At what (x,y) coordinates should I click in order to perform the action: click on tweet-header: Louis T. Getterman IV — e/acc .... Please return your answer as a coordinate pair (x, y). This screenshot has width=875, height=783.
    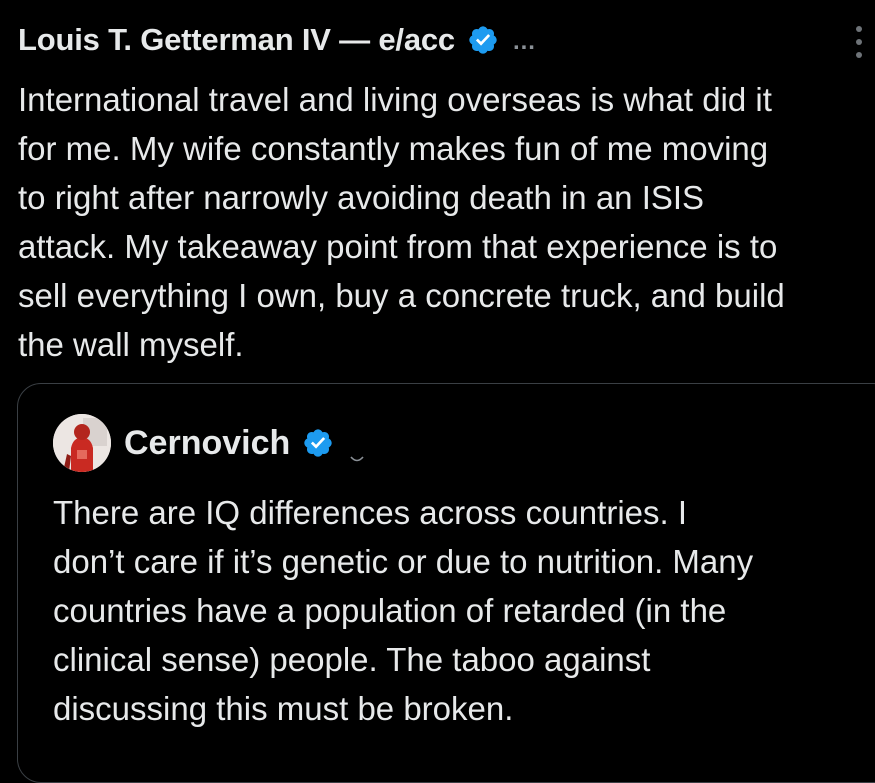
    Looking at the image, I should click on (277, 40).